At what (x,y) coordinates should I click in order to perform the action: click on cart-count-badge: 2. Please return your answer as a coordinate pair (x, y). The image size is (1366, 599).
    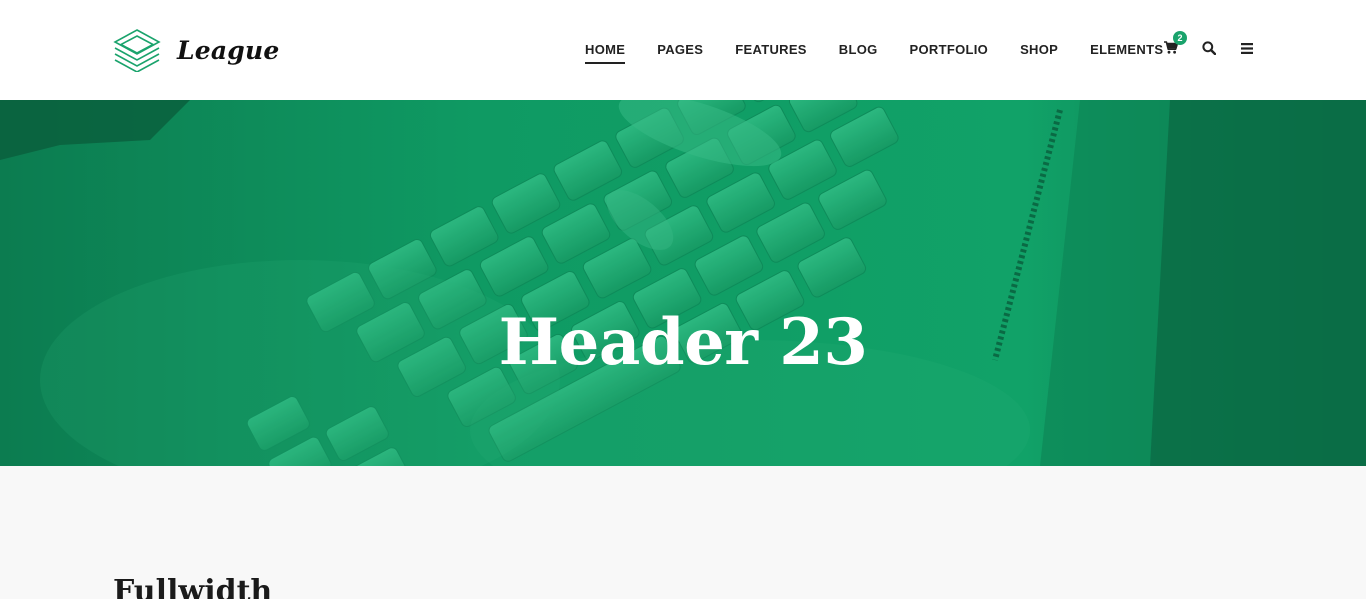
    Looking at the image, I should click on (1180, 38).